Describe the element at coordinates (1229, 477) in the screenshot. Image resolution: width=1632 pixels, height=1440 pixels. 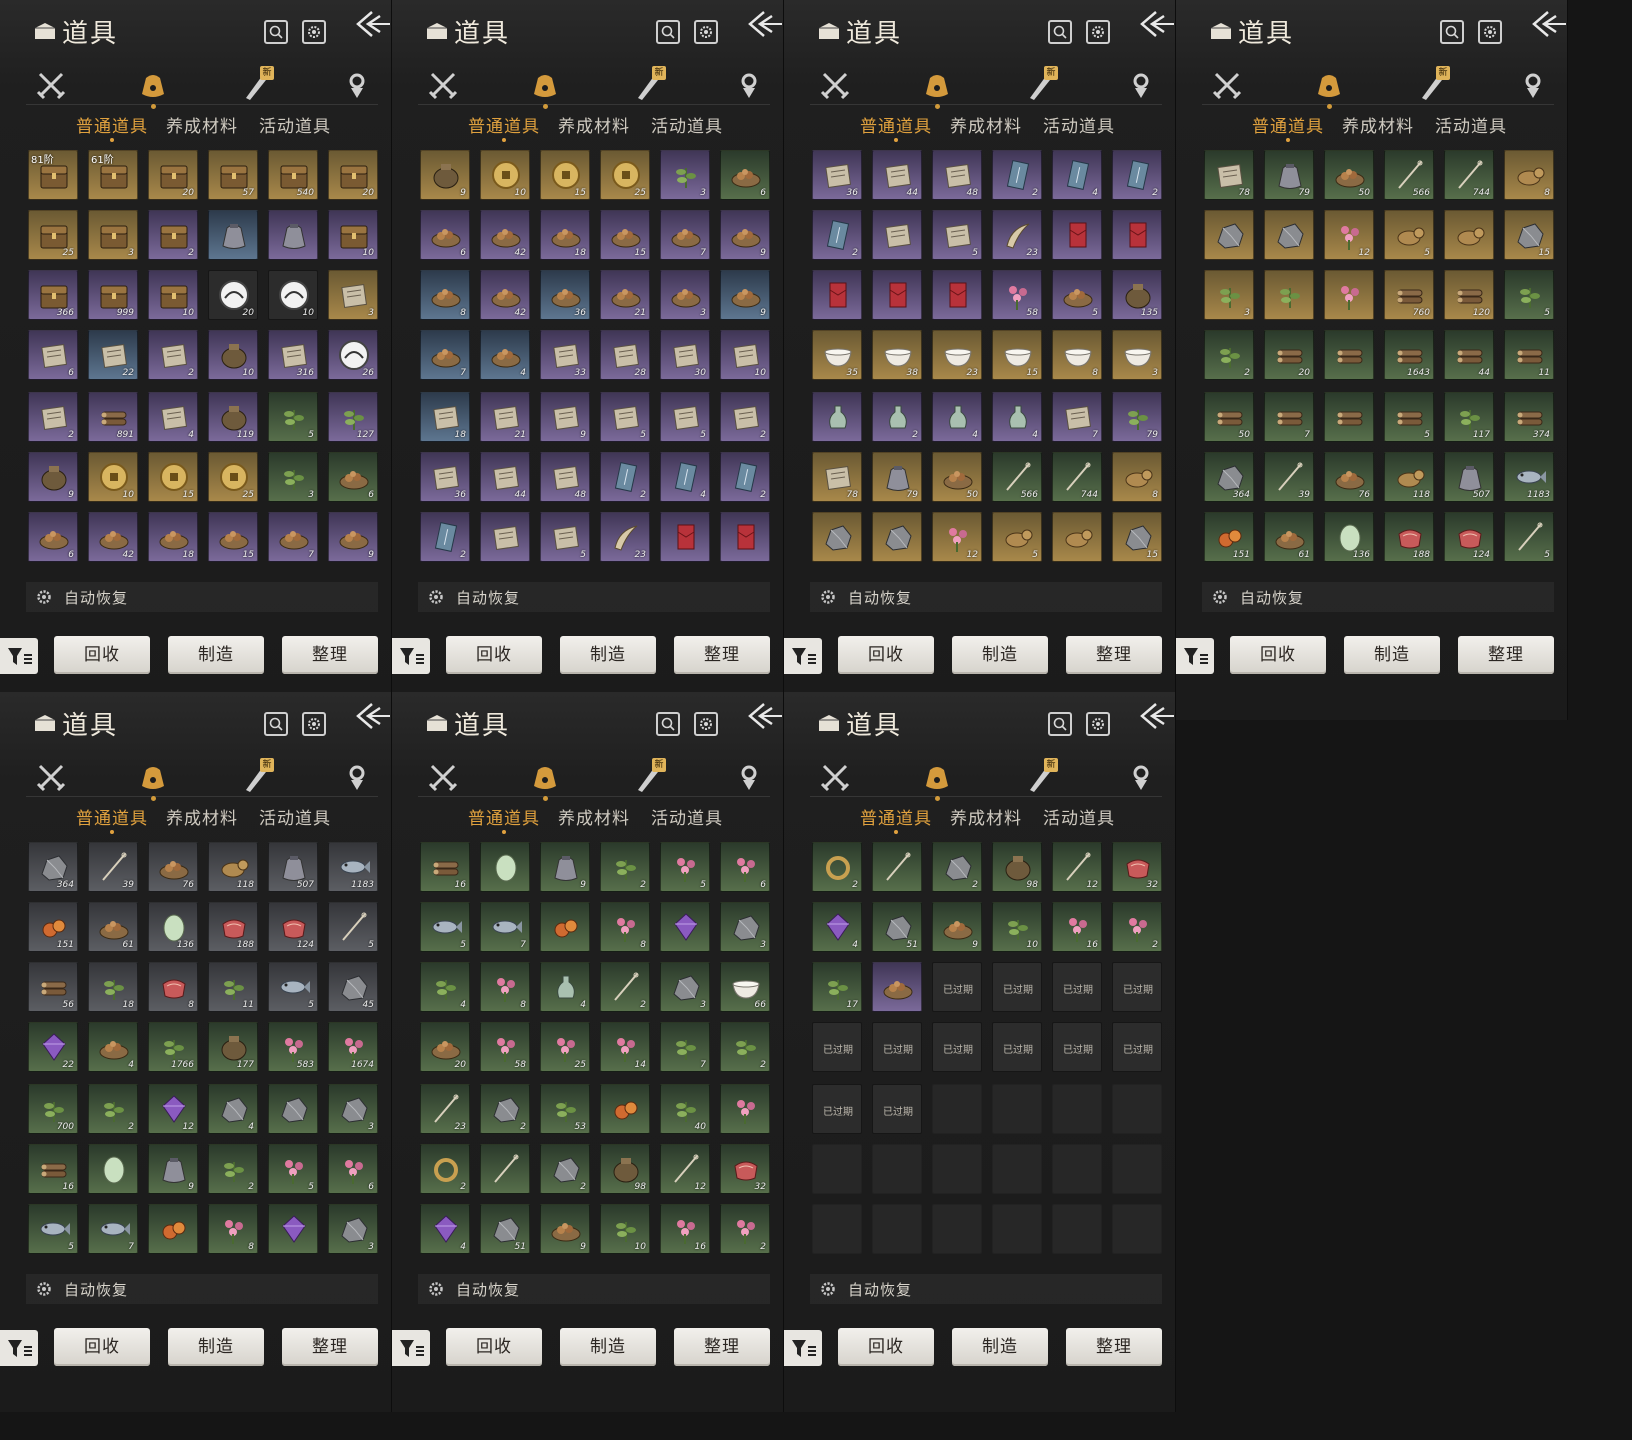
I see `item-slot: 364` at that location.